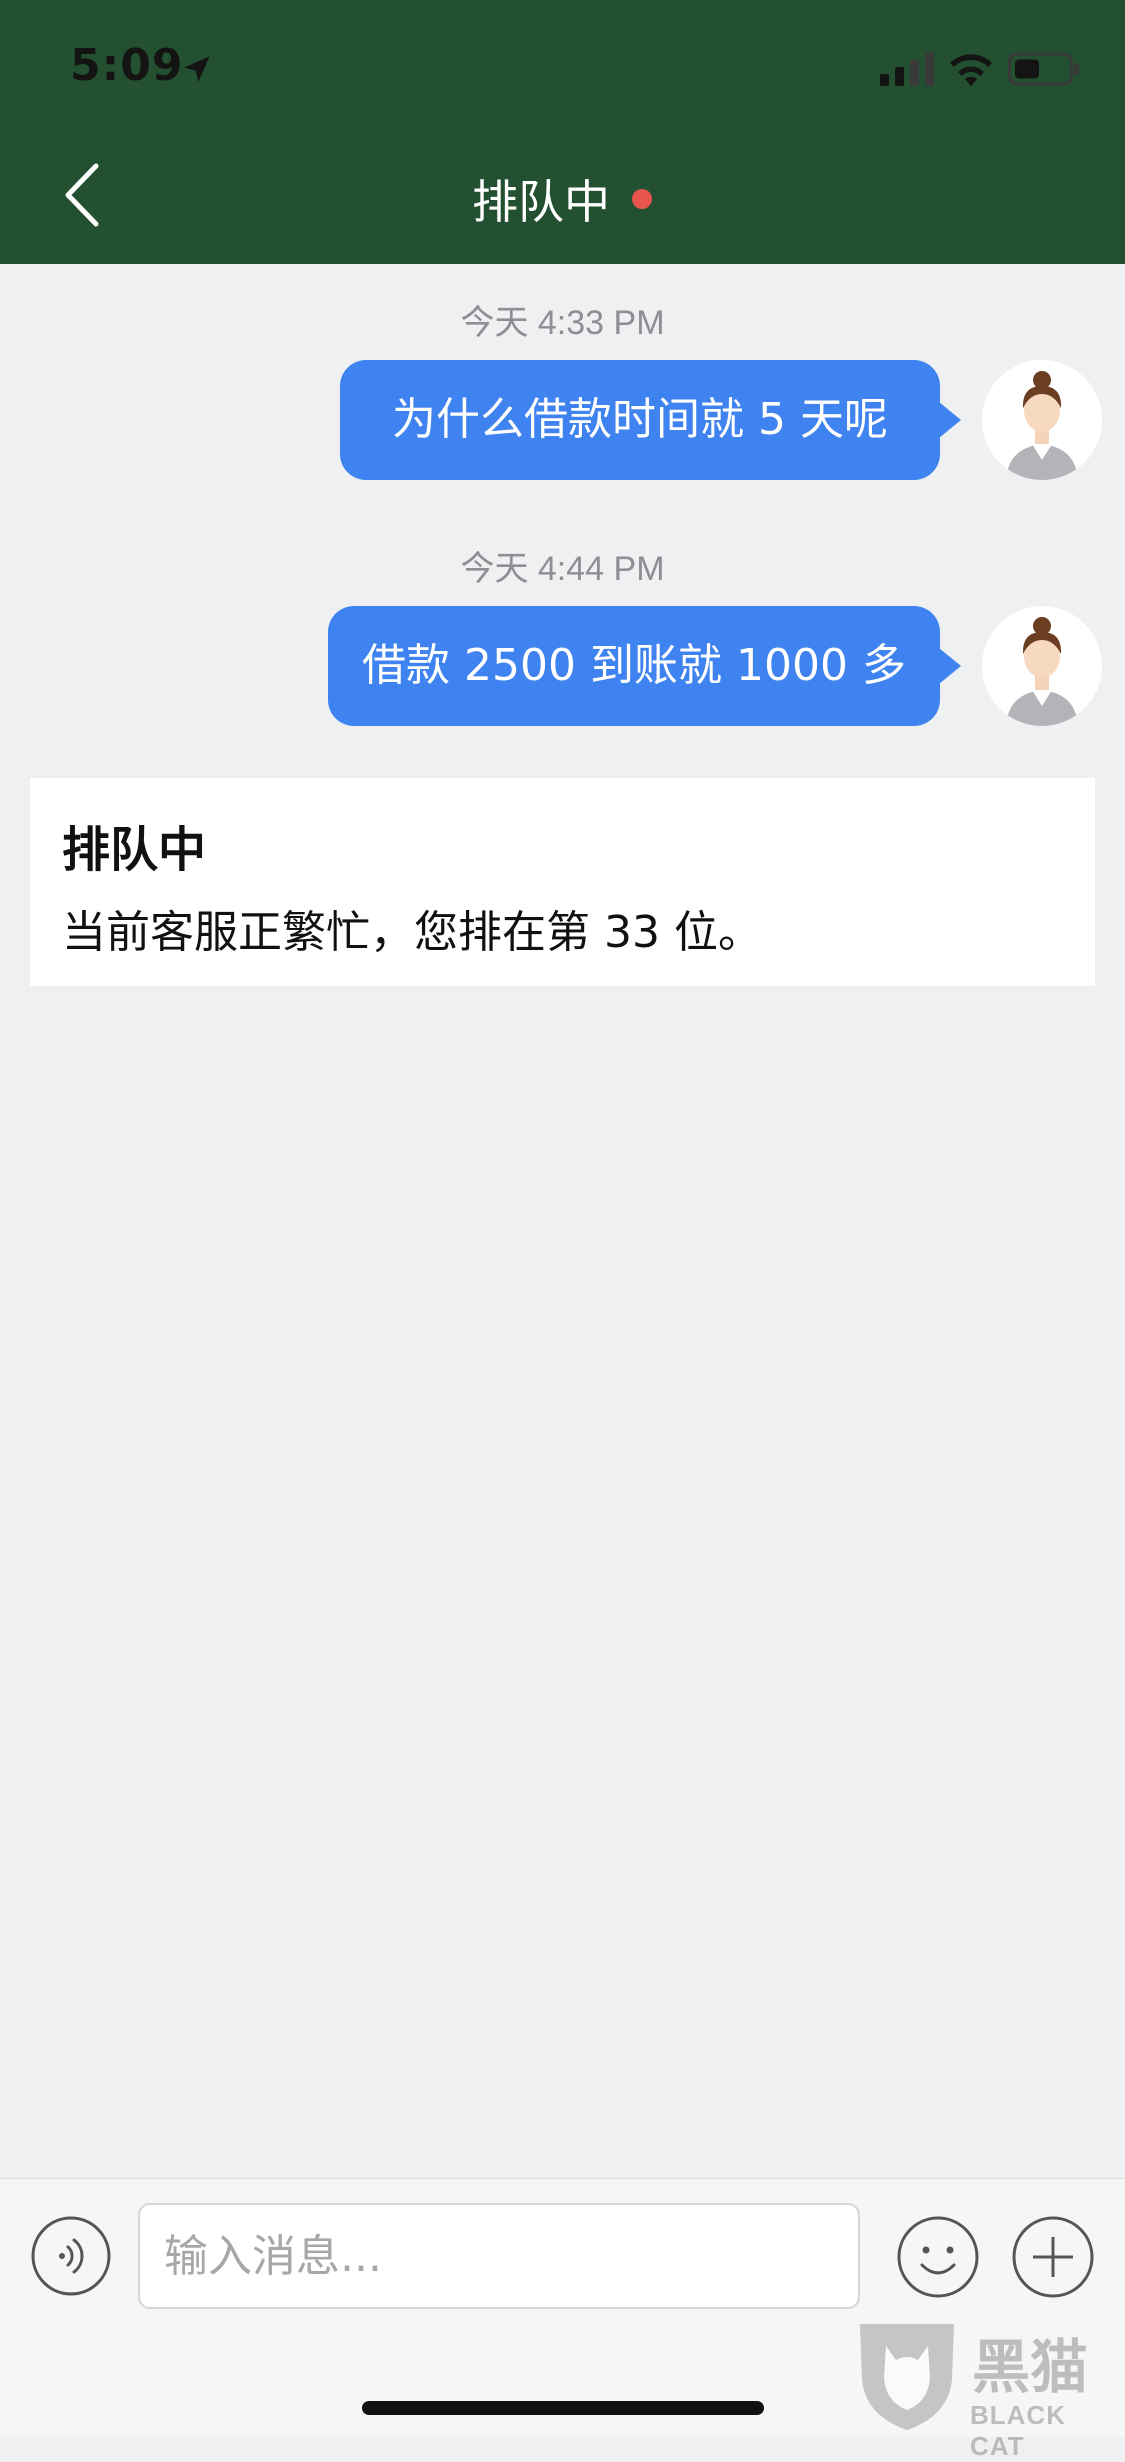  I want to click on notice-title: 排队中, so click(134, 850).